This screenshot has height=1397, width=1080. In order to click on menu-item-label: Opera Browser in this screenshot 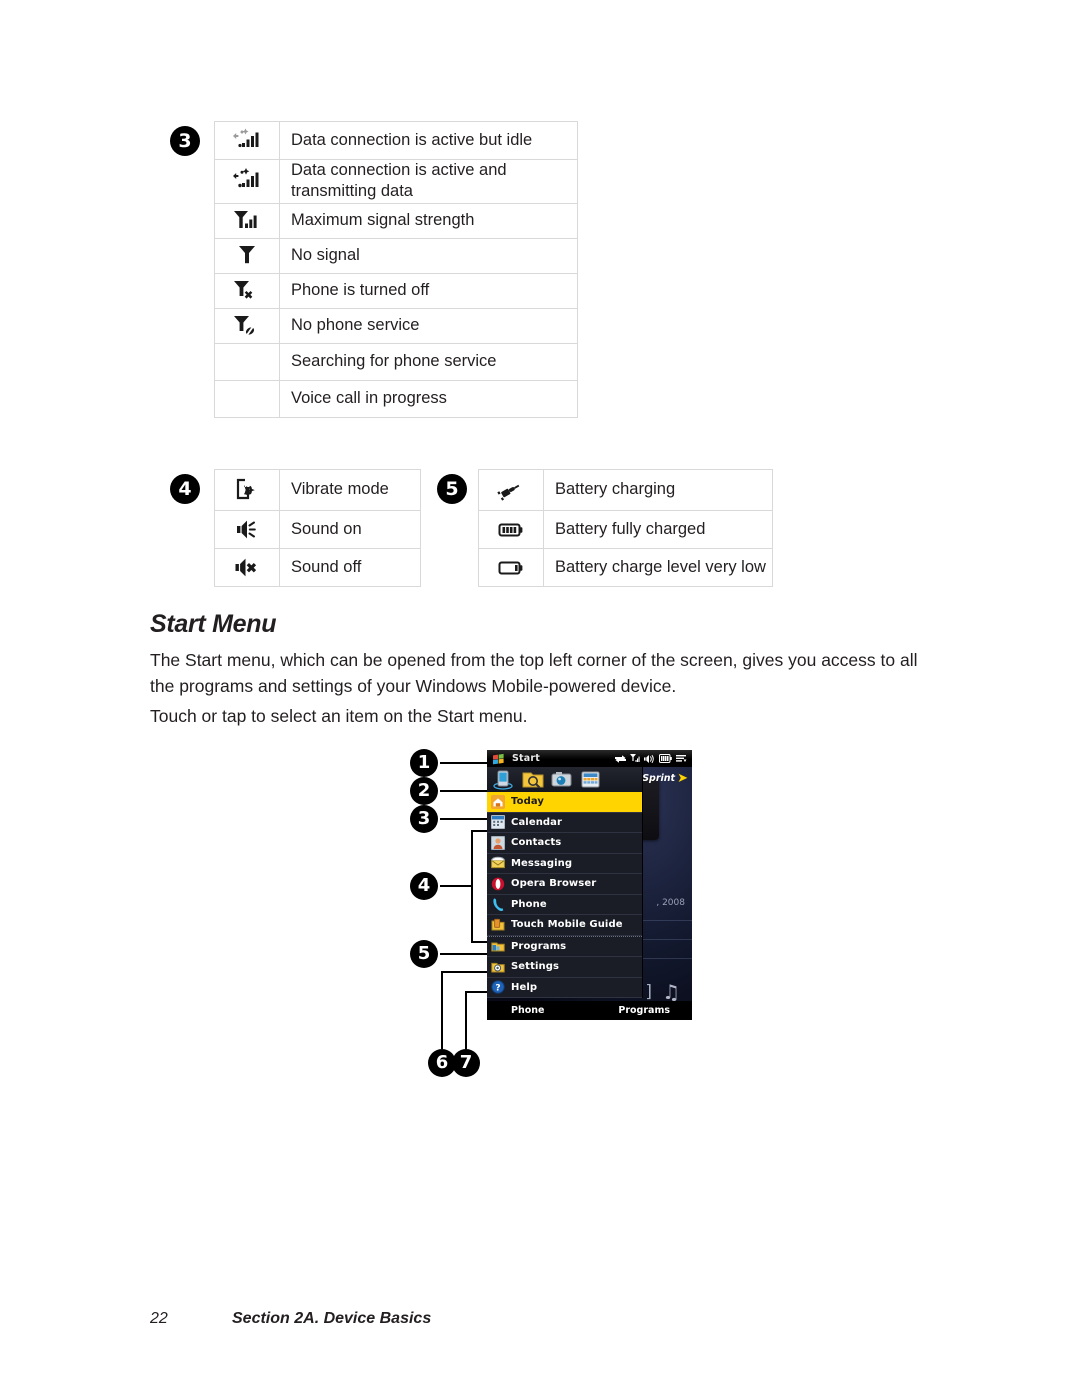, I will do `click(554, 884)`.